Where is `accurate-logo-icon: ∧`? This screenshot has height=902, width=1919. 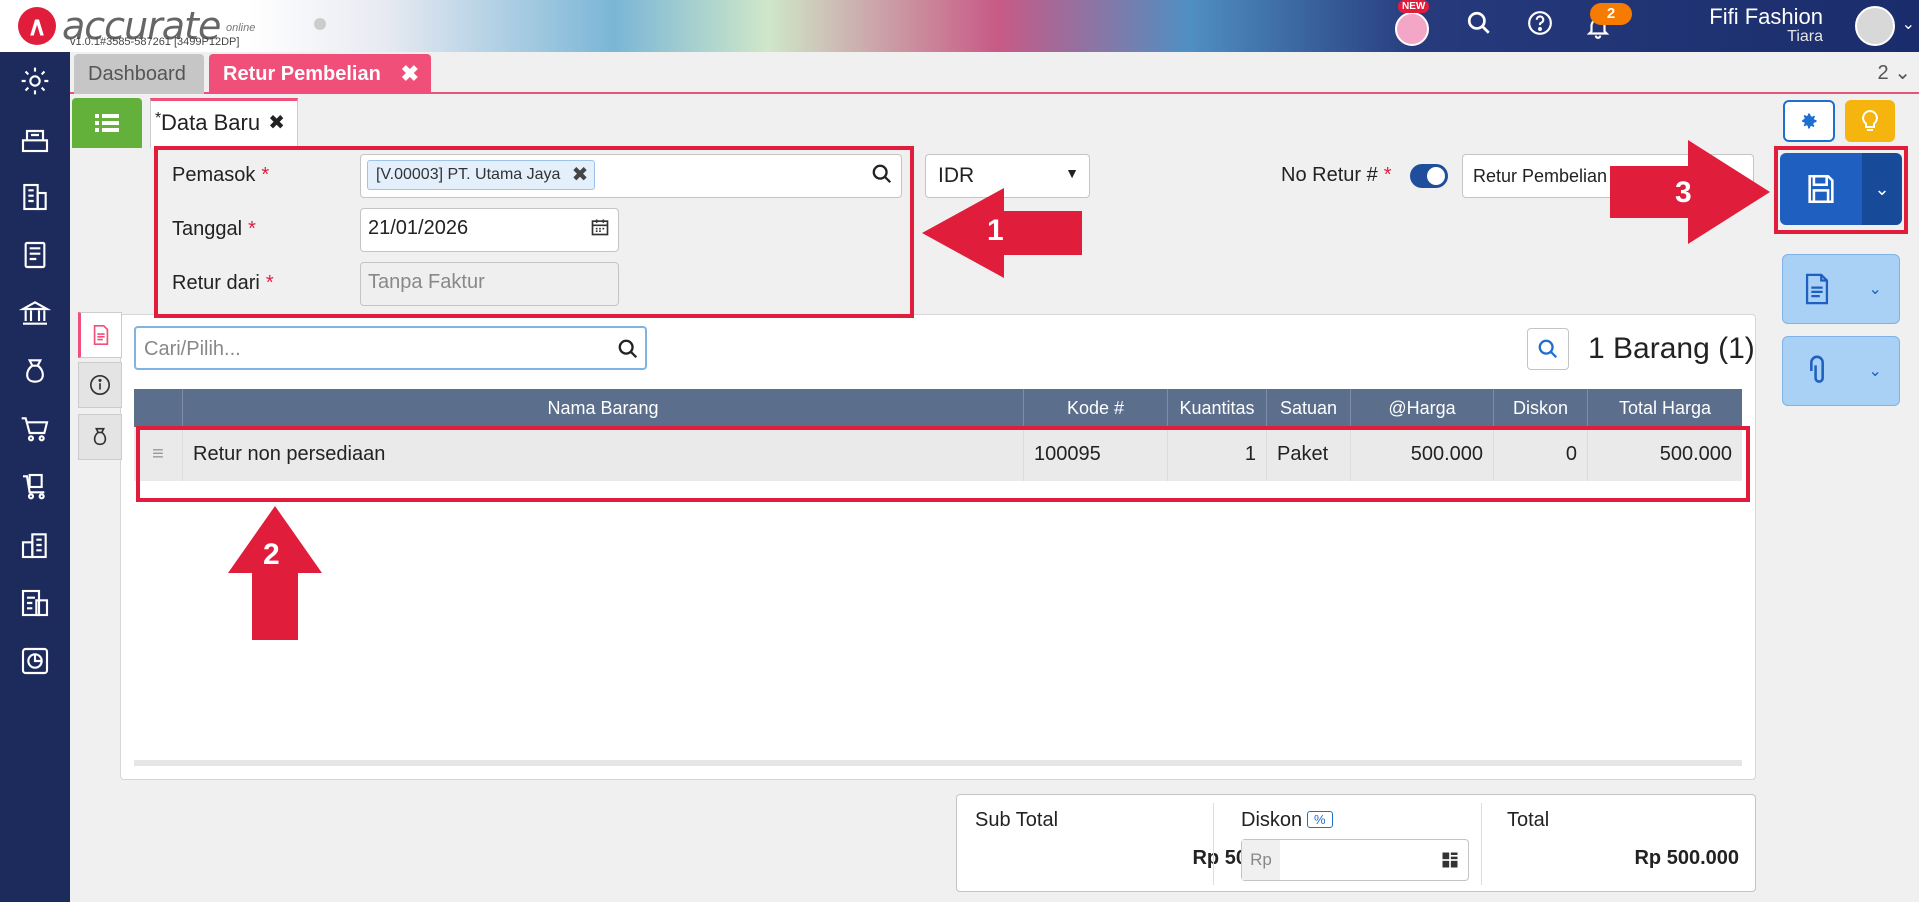 accurate-logo-icon: ∧ is located at coordinates (37, 26).